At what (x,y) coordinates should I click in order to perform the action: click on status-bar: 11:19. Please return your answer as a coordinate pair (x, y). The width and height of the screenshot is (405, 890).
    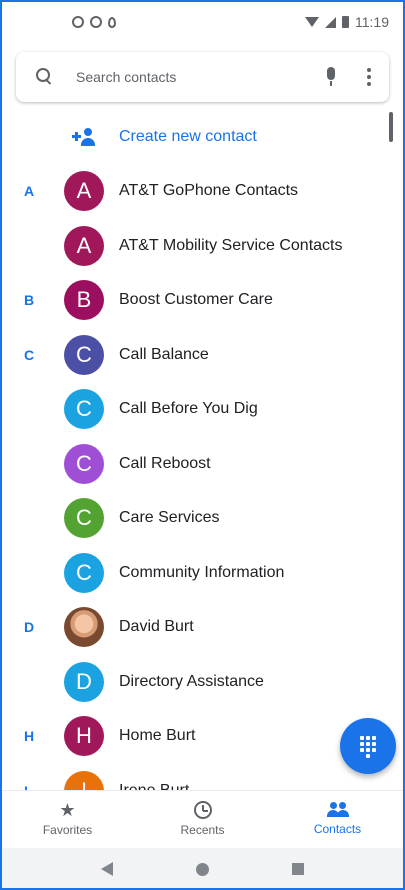
    Looking at the image, I should click on (202, 22).